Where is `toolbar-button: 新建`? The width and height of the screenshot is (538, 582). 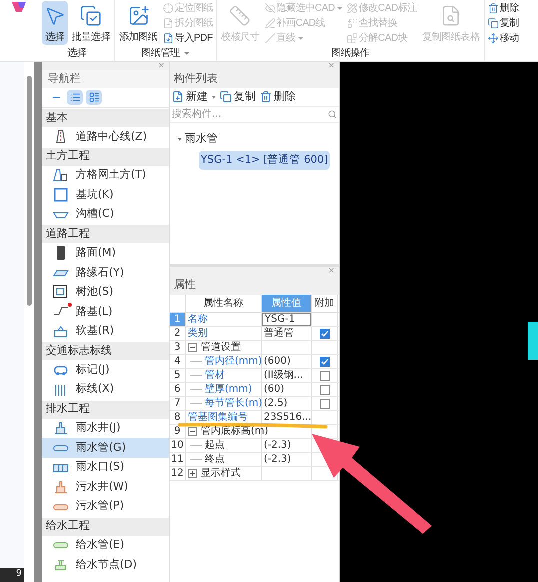 toolbar-button: 新建 is located at coordinates (194, 97).